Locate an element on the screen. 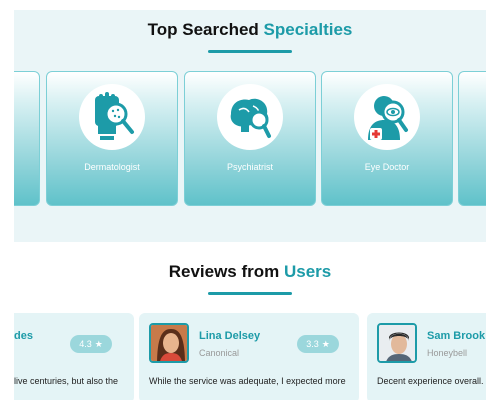  reviewer-company: Canonical is located at coordinates (219, 353).